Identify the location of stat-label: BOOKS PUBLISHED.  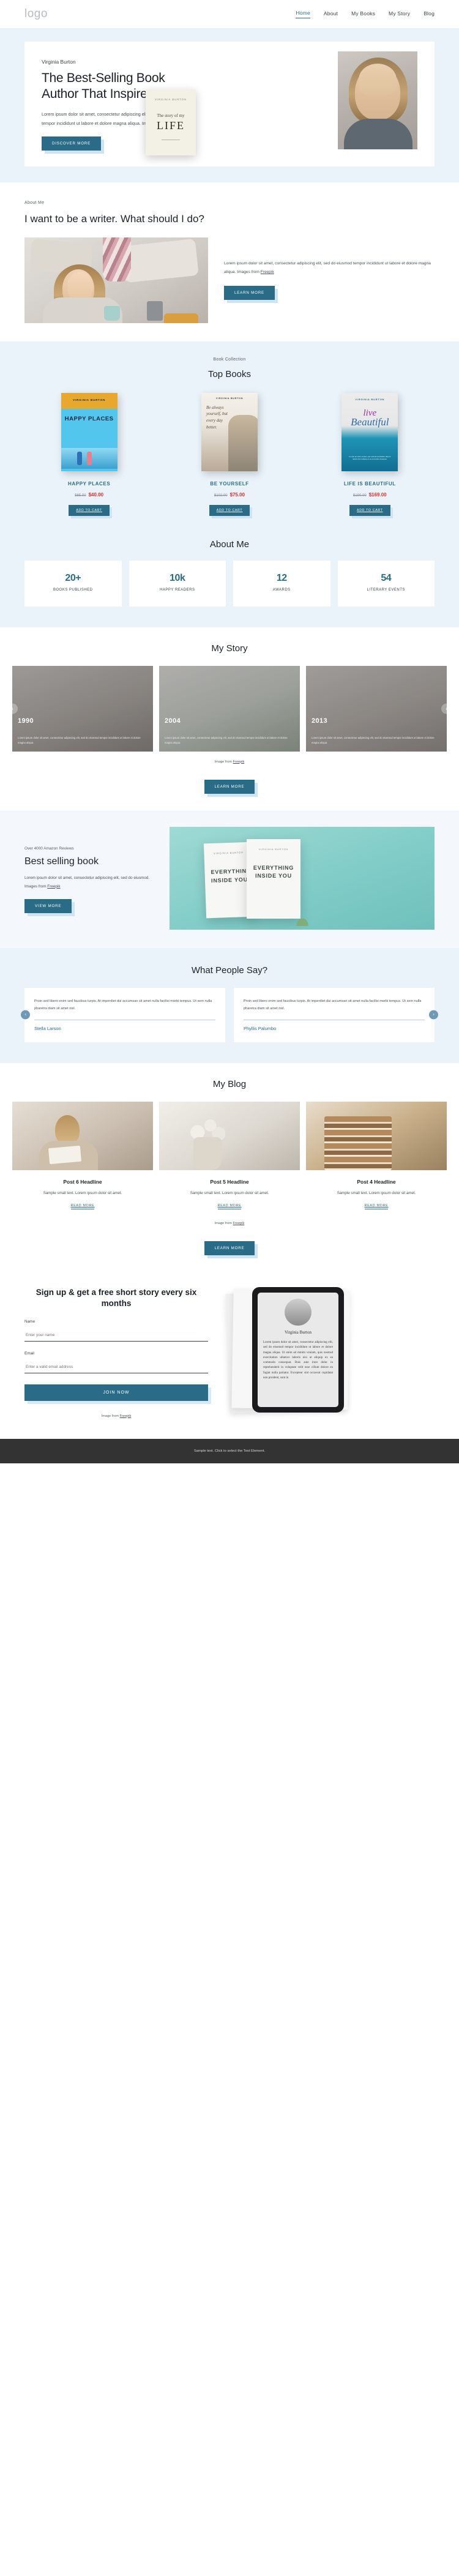
(73, 590).